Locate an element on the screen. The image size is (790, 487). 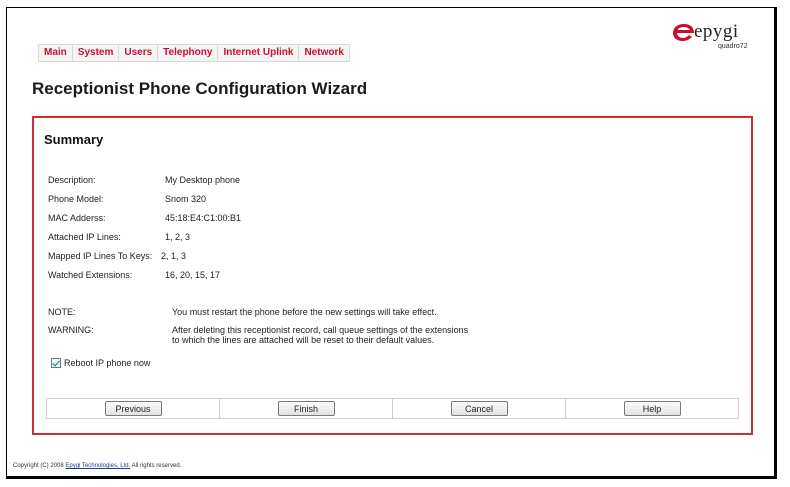
help-button: Help is located at coordinates (652, 408).